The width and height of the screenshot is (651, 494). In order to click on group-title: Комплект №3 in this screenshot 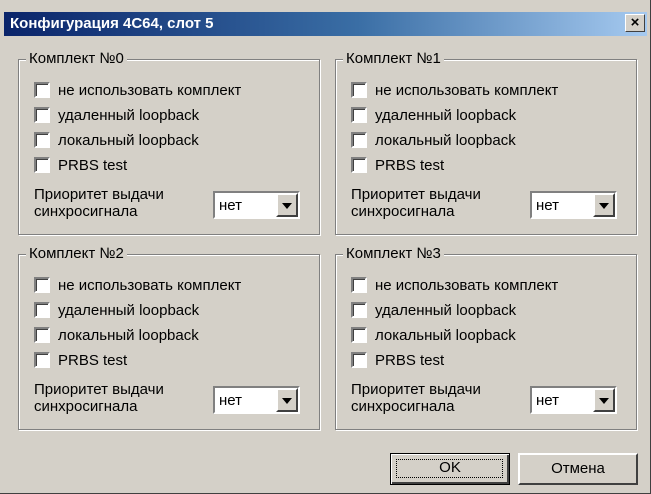, I will do `click(393, 253)`.